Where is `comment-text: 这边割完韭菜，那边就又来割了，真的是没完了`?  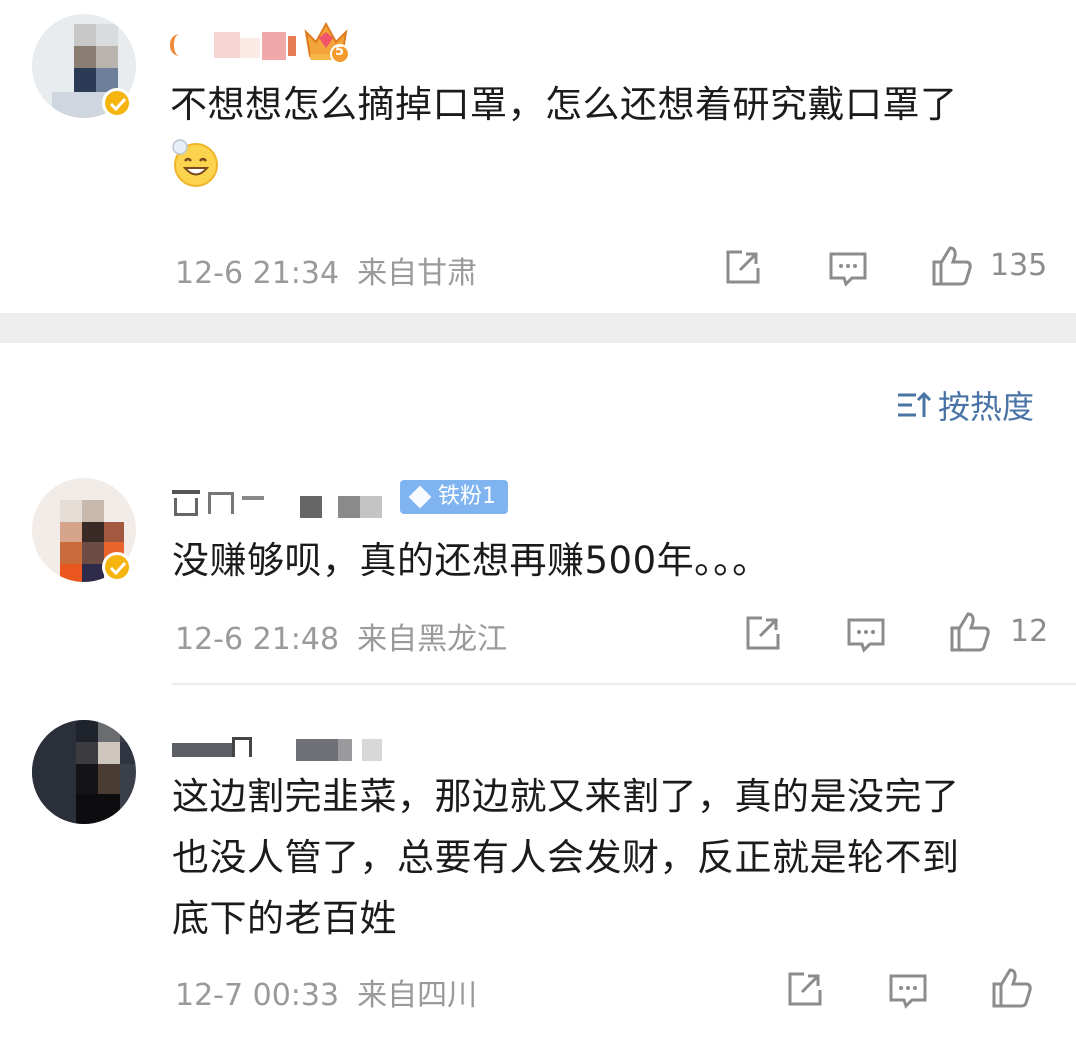 comment-text: 这边割完韭菜，那边就又来割了，真的是没完了 is located at coordinates (566, 796).